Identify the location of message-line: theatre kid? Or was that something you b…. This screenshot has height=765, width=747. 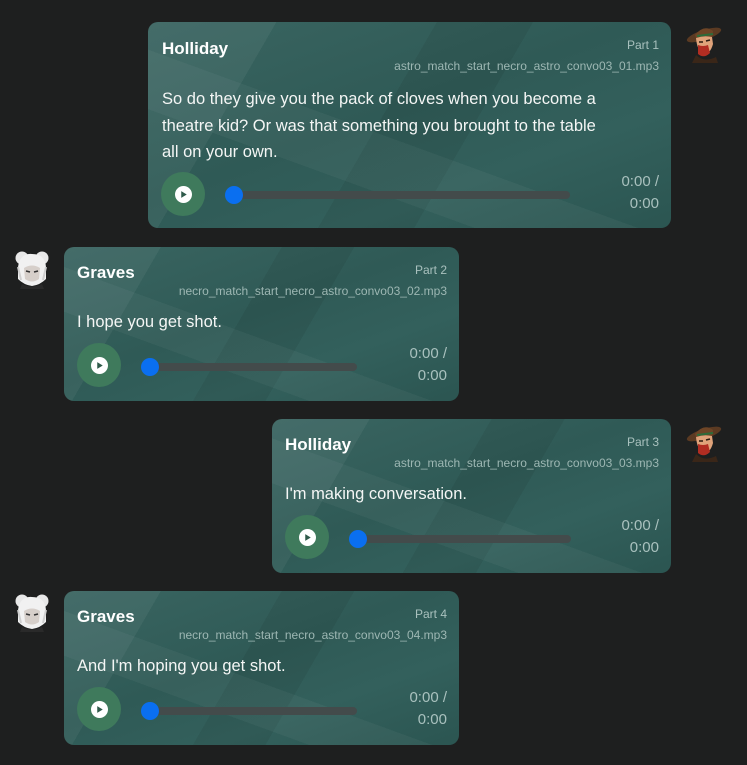
(379, 125).